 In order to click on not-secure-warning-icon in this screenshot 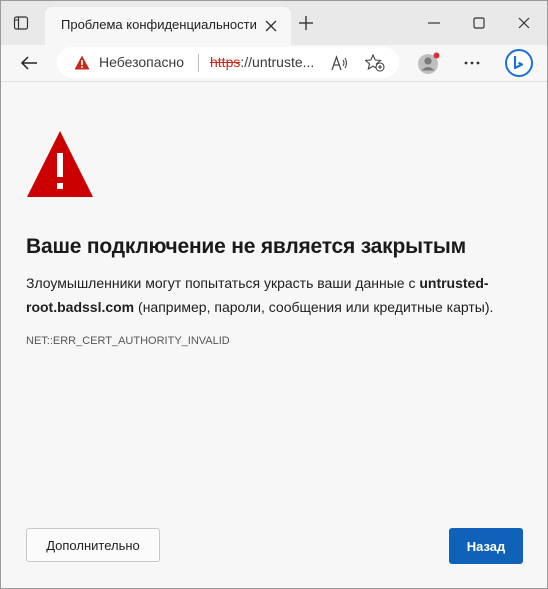, I will do `click(82, 62)`.